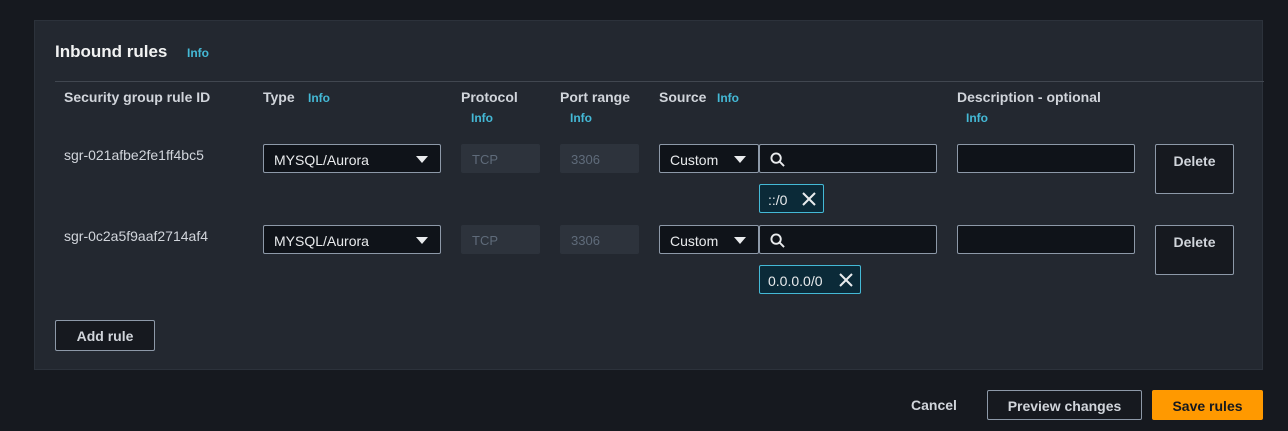  What do you see at coordinates (105, 335) in the screenshot?
I see `add-rule-button: Add rule` at bounding box center [105, 335].